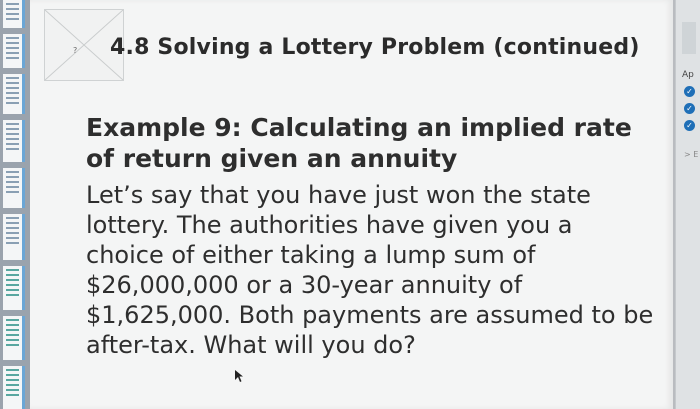  Describe the element at coordinates (691, 154) in the screenshot. I see `panel-chevron-item: > E` at that location.